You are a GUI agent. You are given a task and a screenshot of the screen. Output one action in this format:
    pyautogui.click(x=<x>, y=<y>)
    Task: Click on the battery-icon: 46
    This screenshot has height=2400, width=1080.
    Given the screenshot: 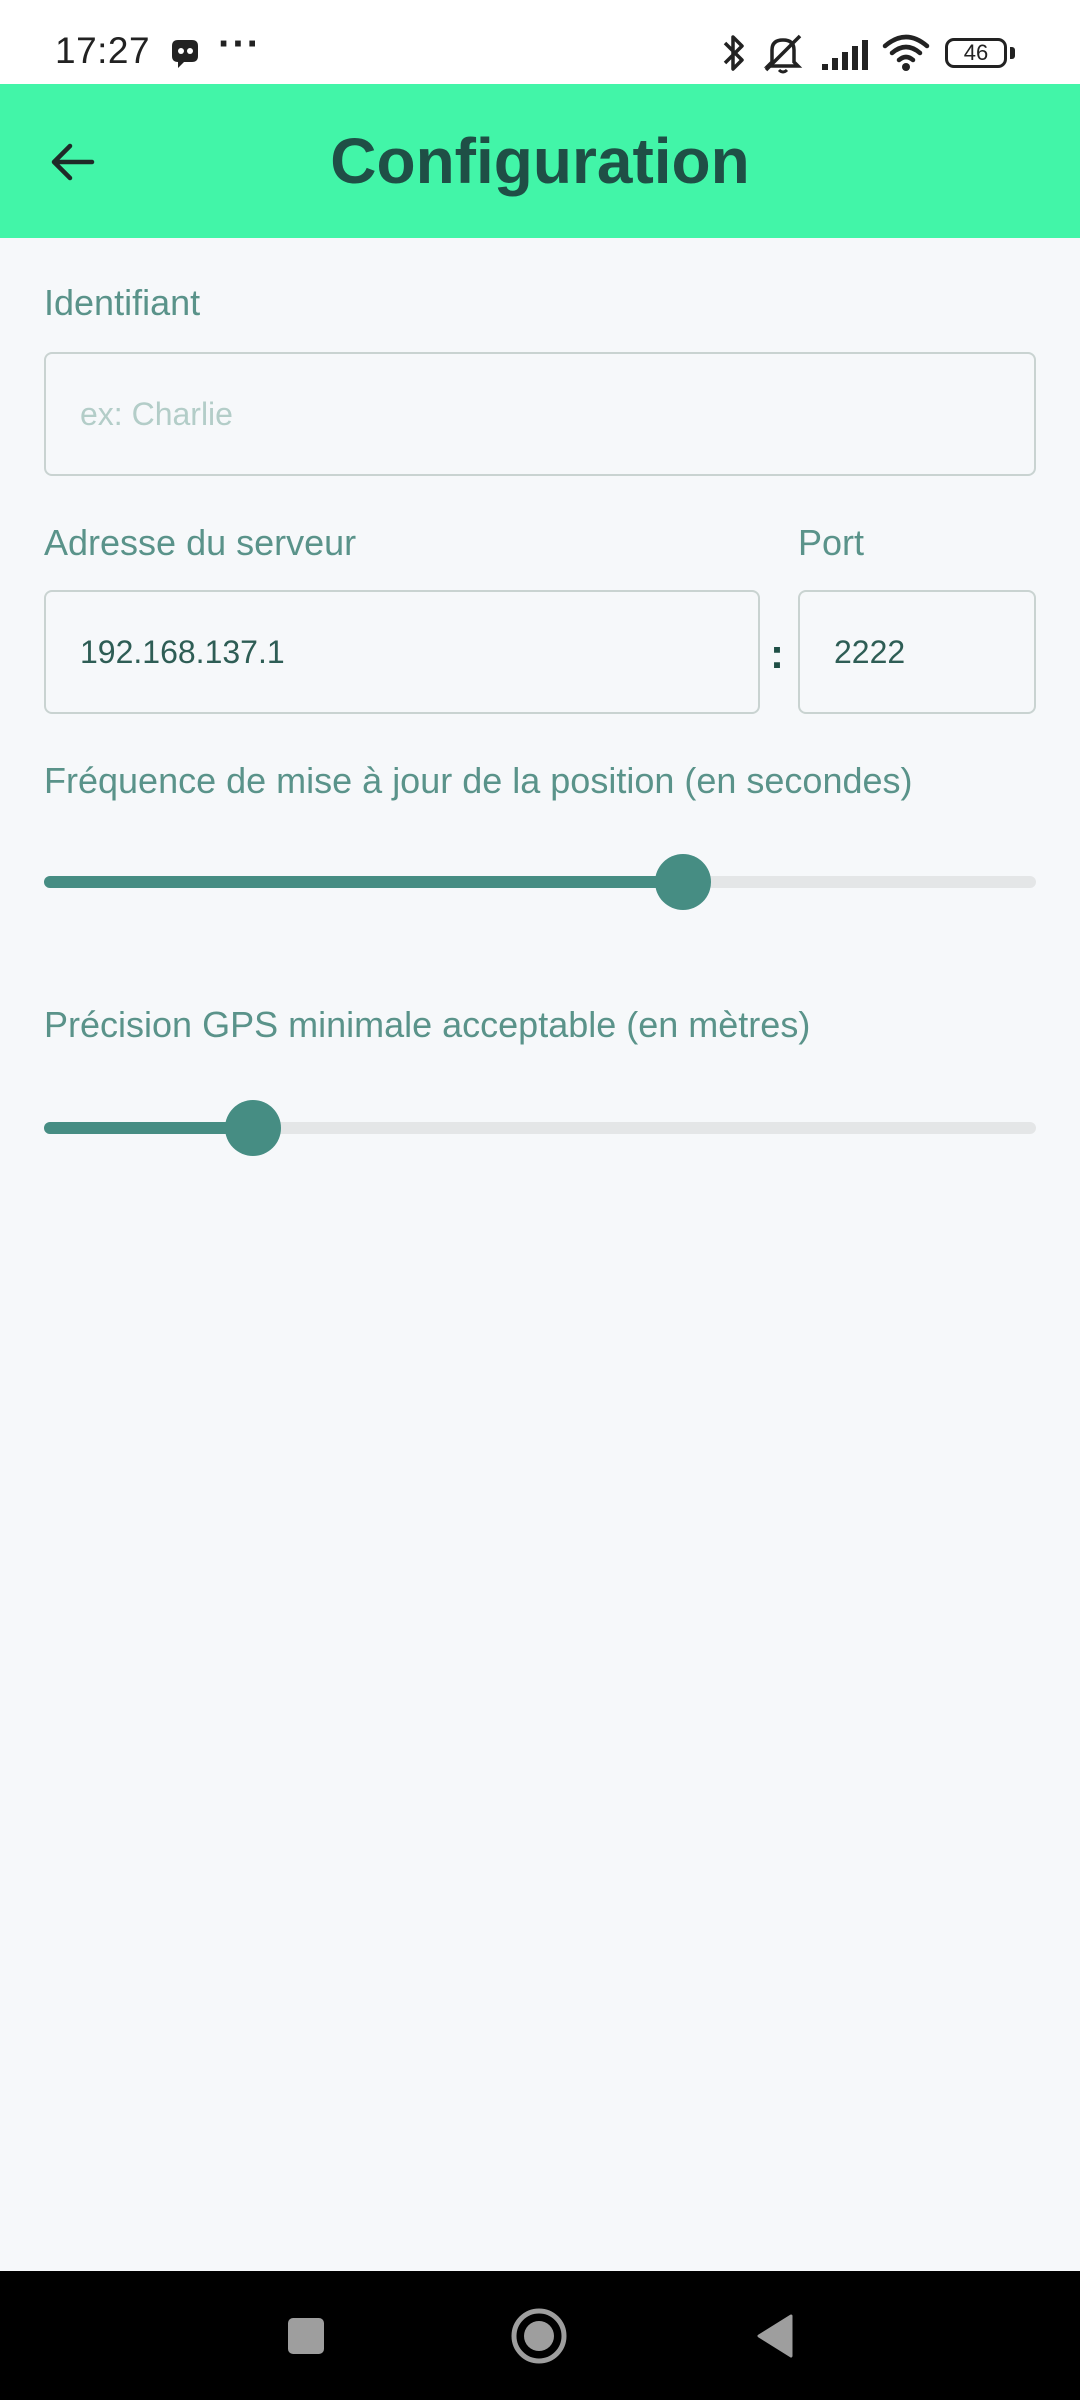 What is the action you would take?
    pyautogui.click(x=976, y=53)
    